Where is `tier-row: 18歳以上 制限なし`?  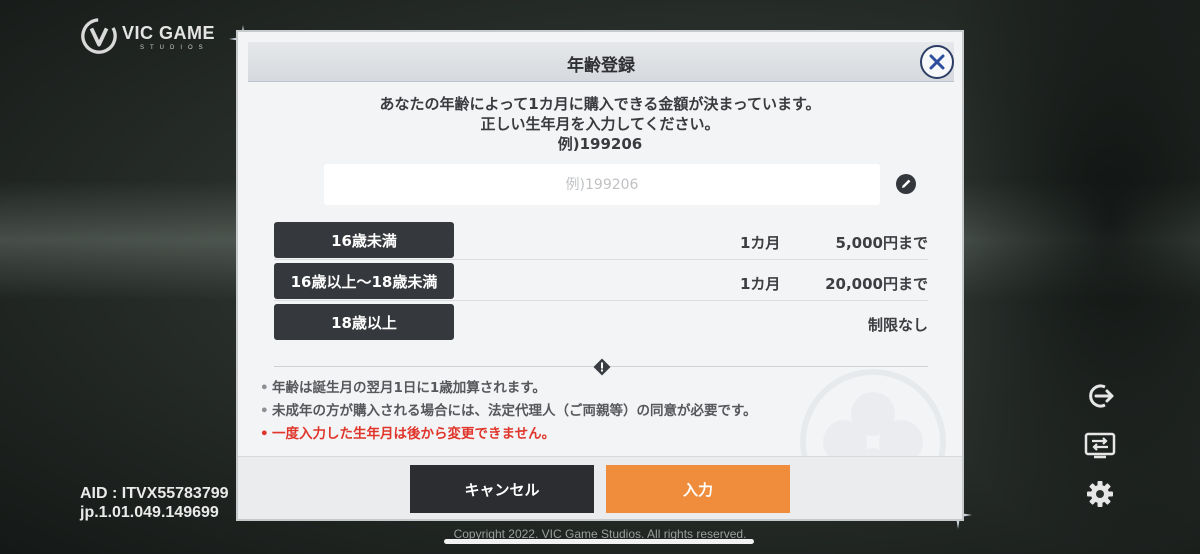
tier-row: 18歳以上 制限なし is located at coordinates (601, 322).